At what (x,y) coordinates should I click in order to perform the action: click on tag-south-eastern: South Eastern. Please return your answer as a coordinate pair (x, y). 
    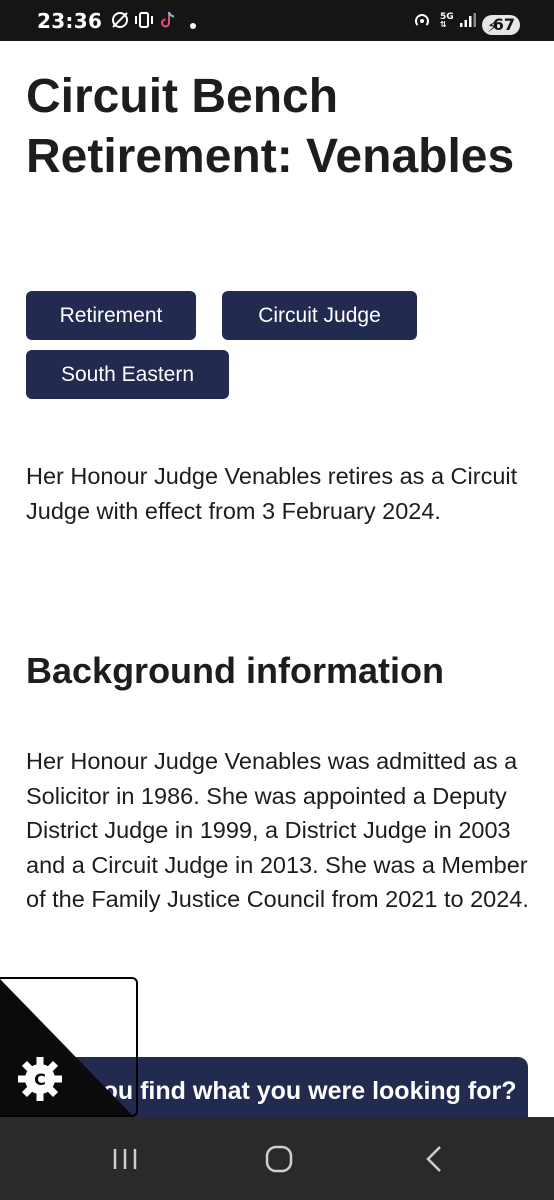
    Looking at the image, I should click on (127, 374).